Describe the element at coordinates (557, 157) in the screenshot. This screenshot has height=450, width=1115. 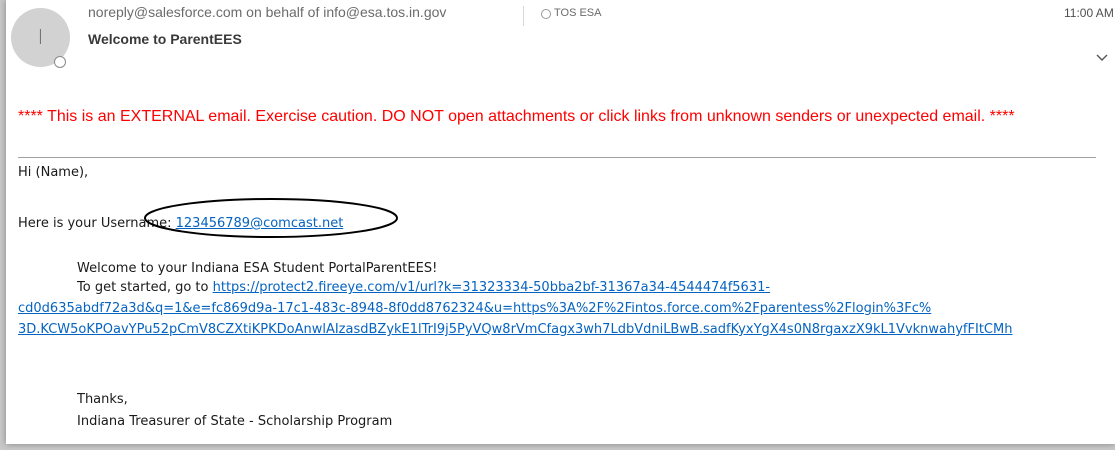
I see `warning-separator` at that location.